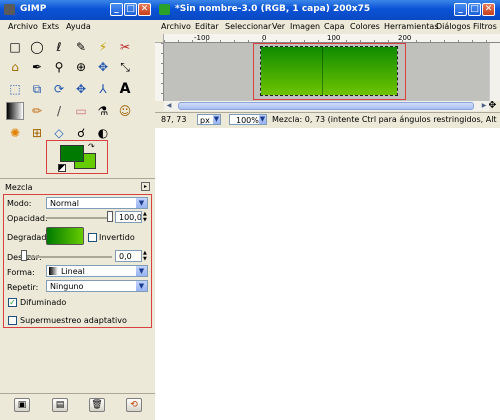 This screenshot has height=420, width=500. What do you see at coordinates (125, 111) in the screenshot?
I see `clone-icon: ☺` at bounding box center [125, 111].